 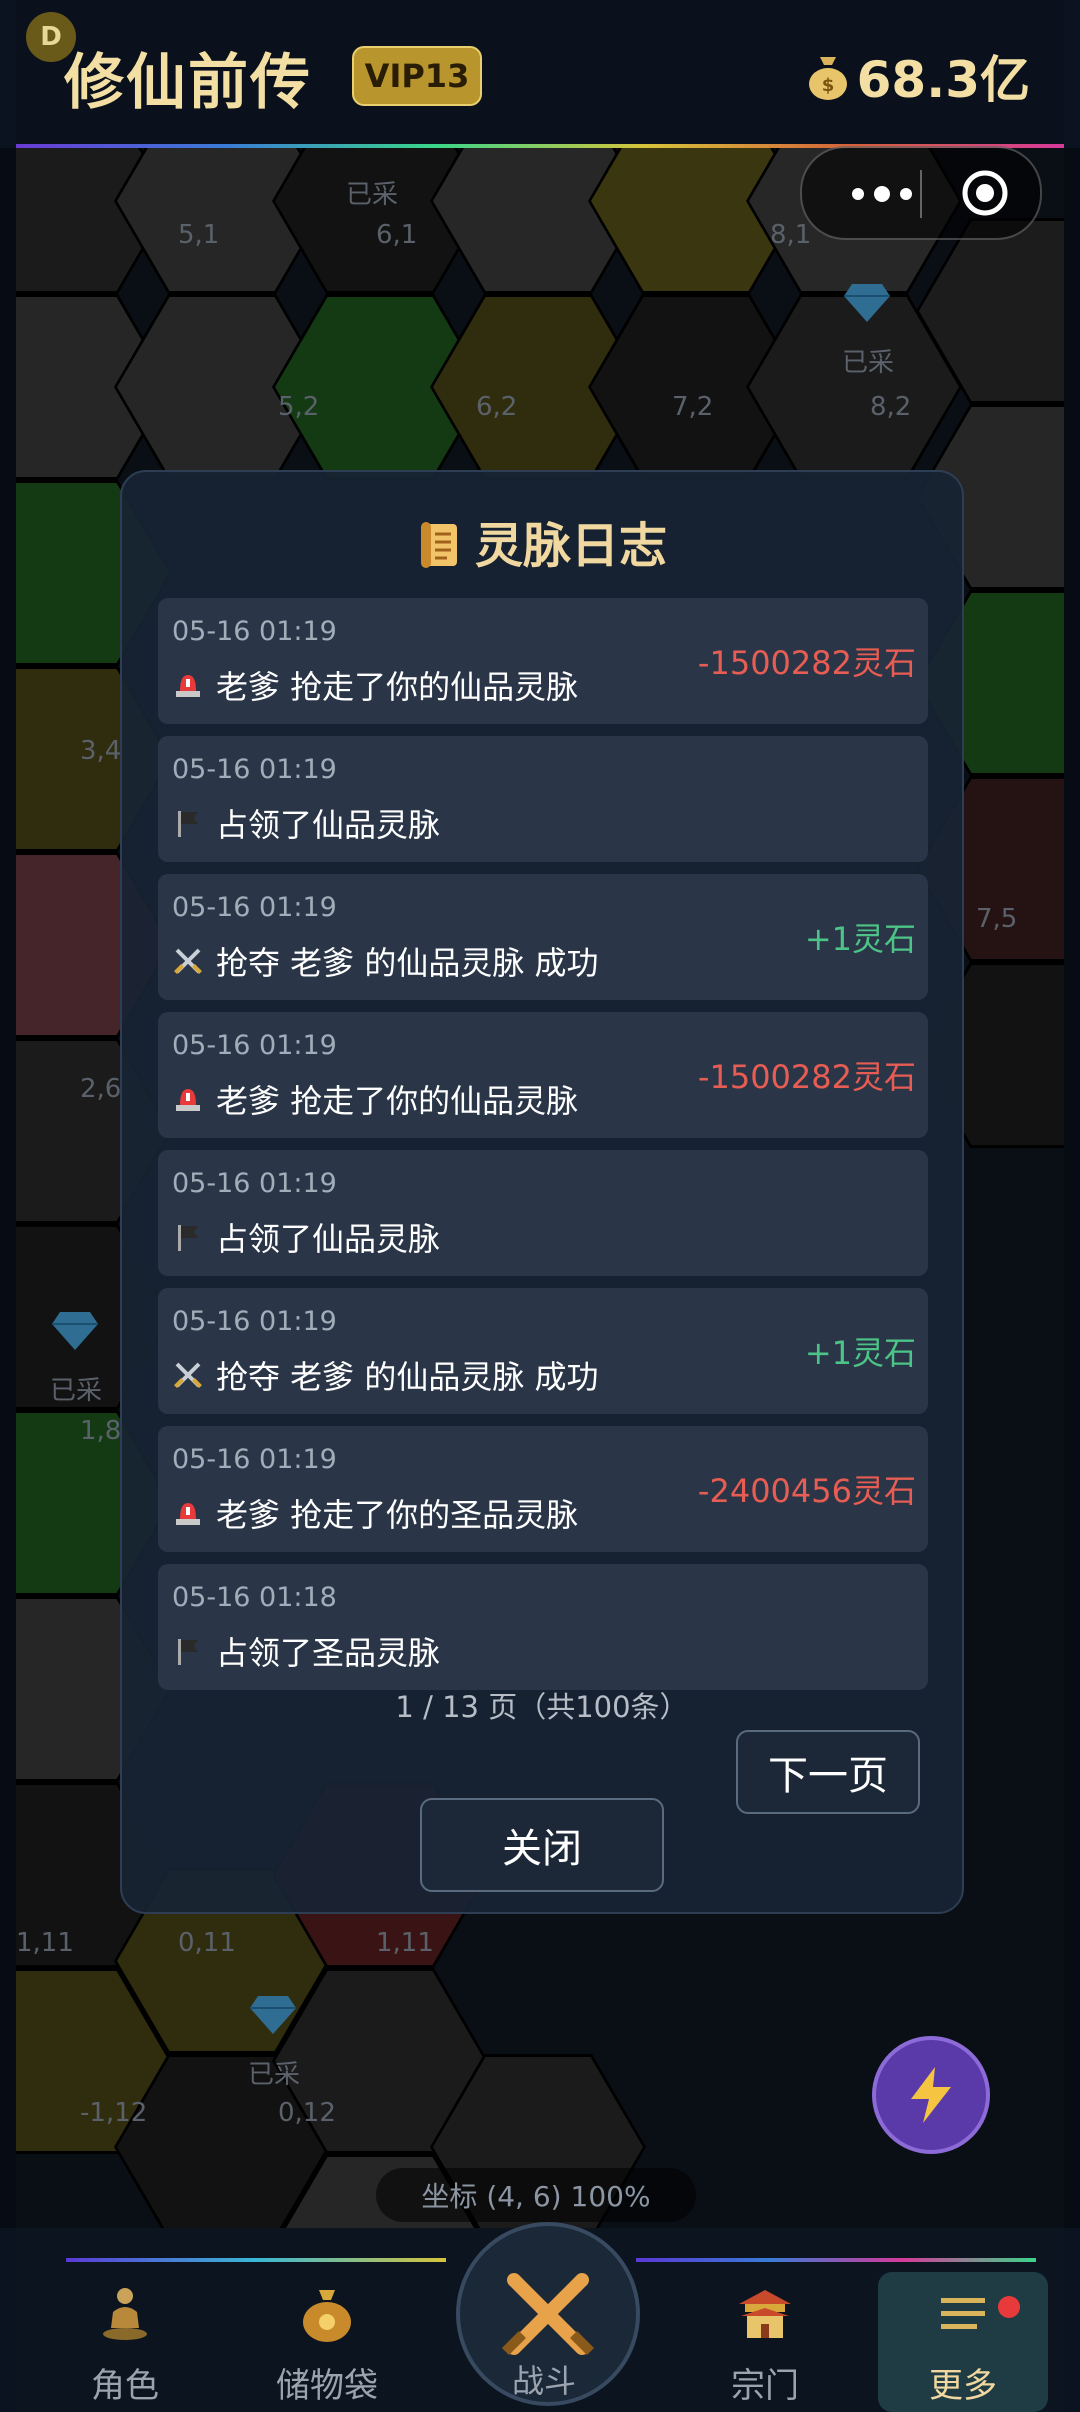 What do you see at coordinates (327, 2347) in the screenshot?
I see `nav-bag: 储物袋` at bounding box center [327, 2347].